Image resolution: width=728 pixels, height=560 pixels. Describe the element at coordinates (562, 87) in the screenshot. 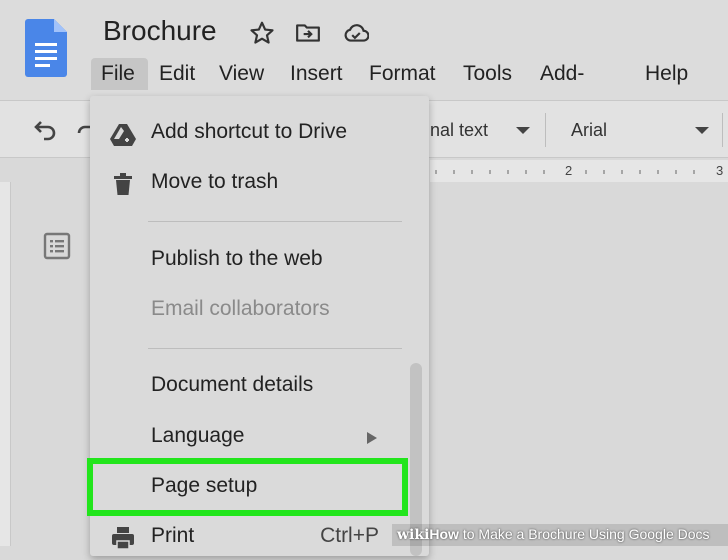

I see `menu-add-ons: Add-ons` at that location.